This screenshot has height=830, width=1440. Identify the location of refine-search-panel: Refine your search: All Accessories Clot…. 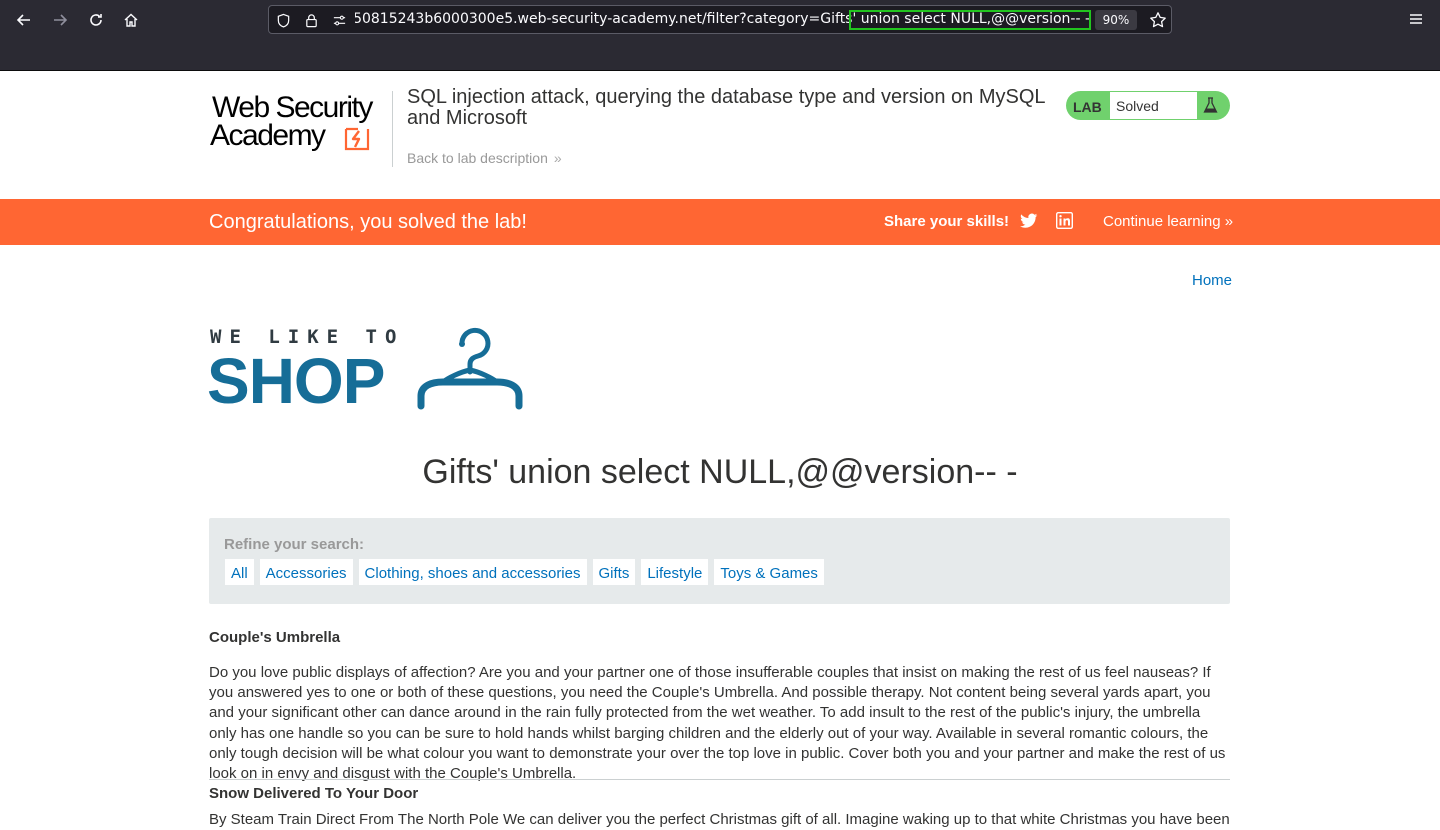
(719, 561).